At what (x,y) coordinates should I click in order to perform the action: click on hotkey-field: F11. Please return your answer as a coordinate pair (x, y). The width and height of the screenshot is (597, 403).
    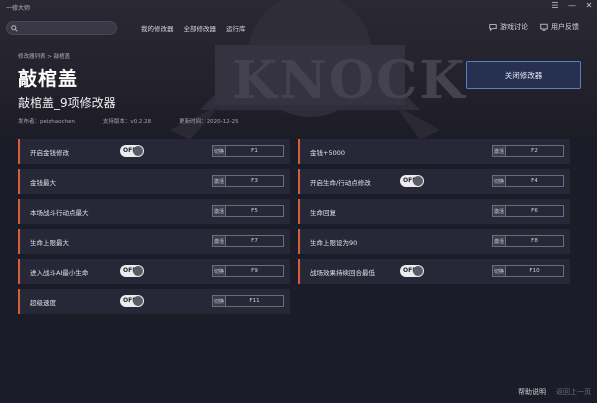
    Looking at the image, I should click on (255, 301).